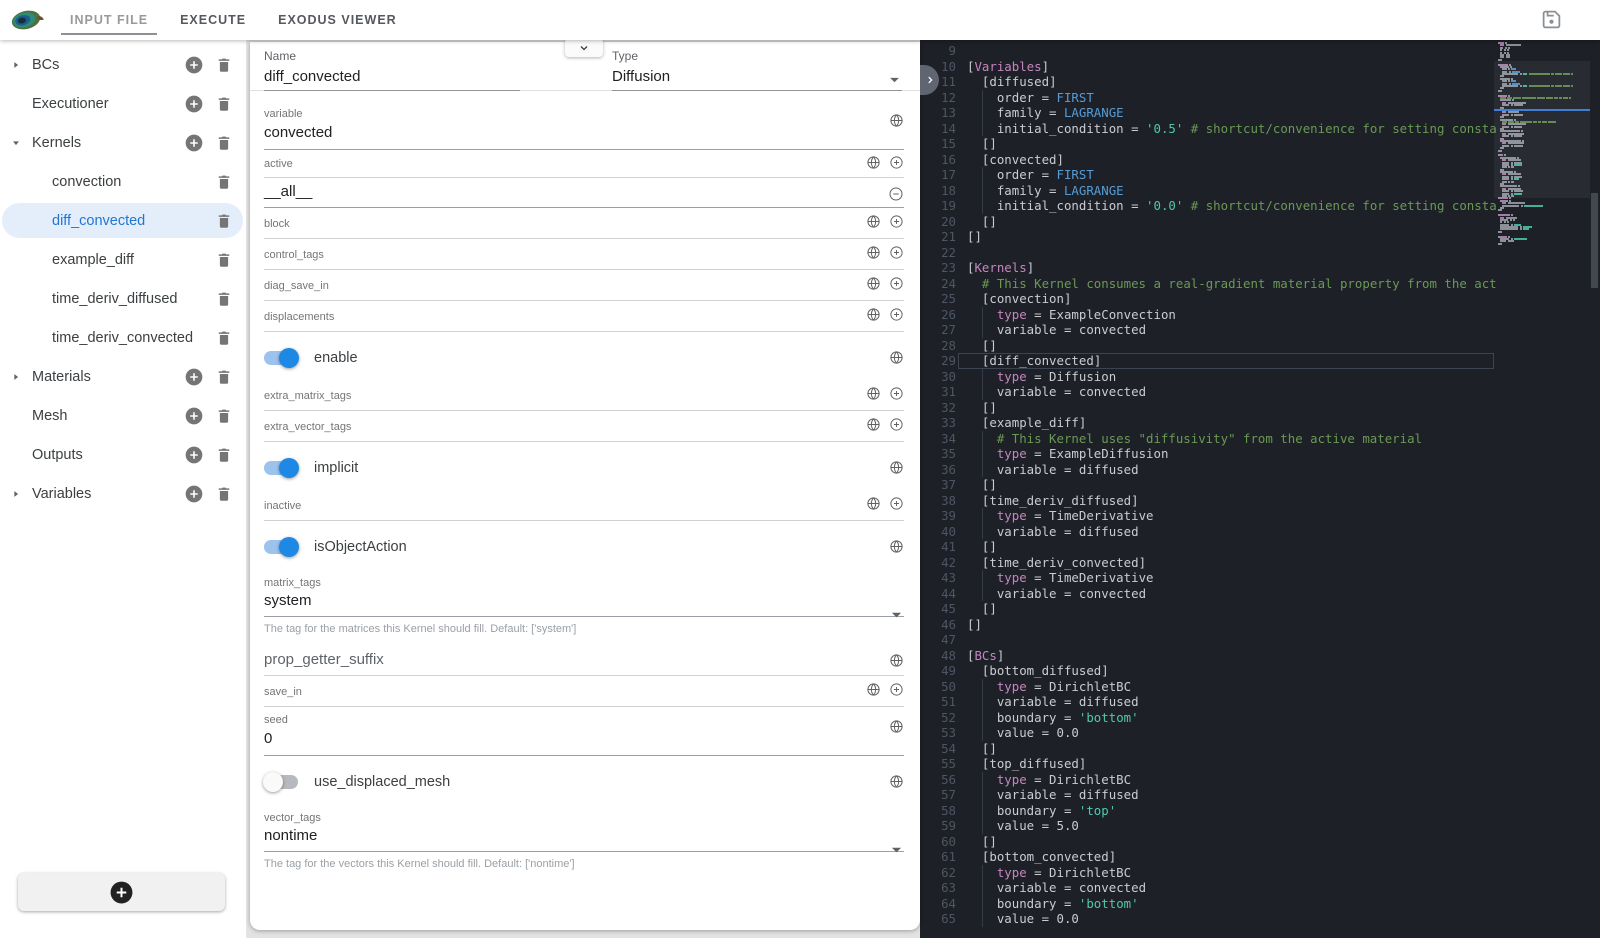  What do you see at coordinates (281, 468) in the screenshot?
I see `toggle-implicit` at bounding box center [281, 468].